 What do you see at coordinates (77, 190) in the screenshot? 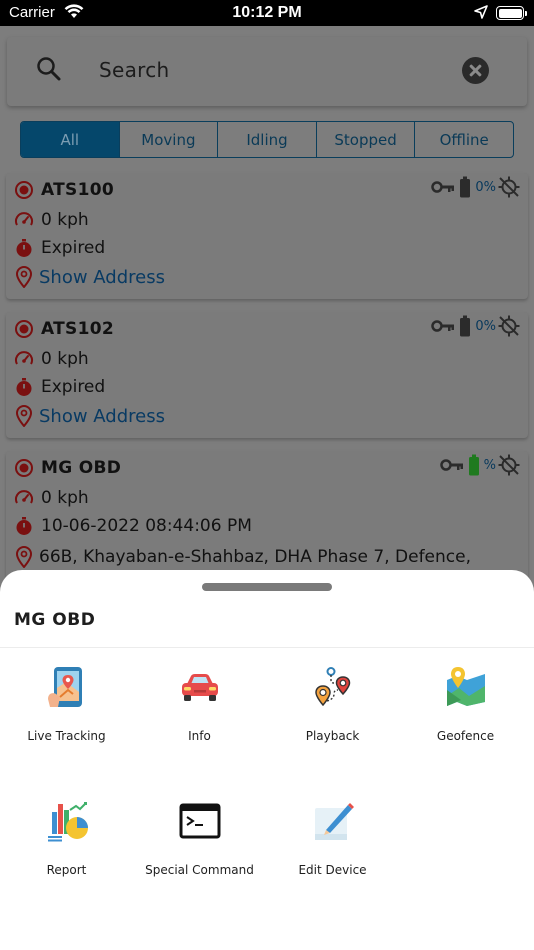
I see `device-name: ATS100` at bounding box center [77, 190].